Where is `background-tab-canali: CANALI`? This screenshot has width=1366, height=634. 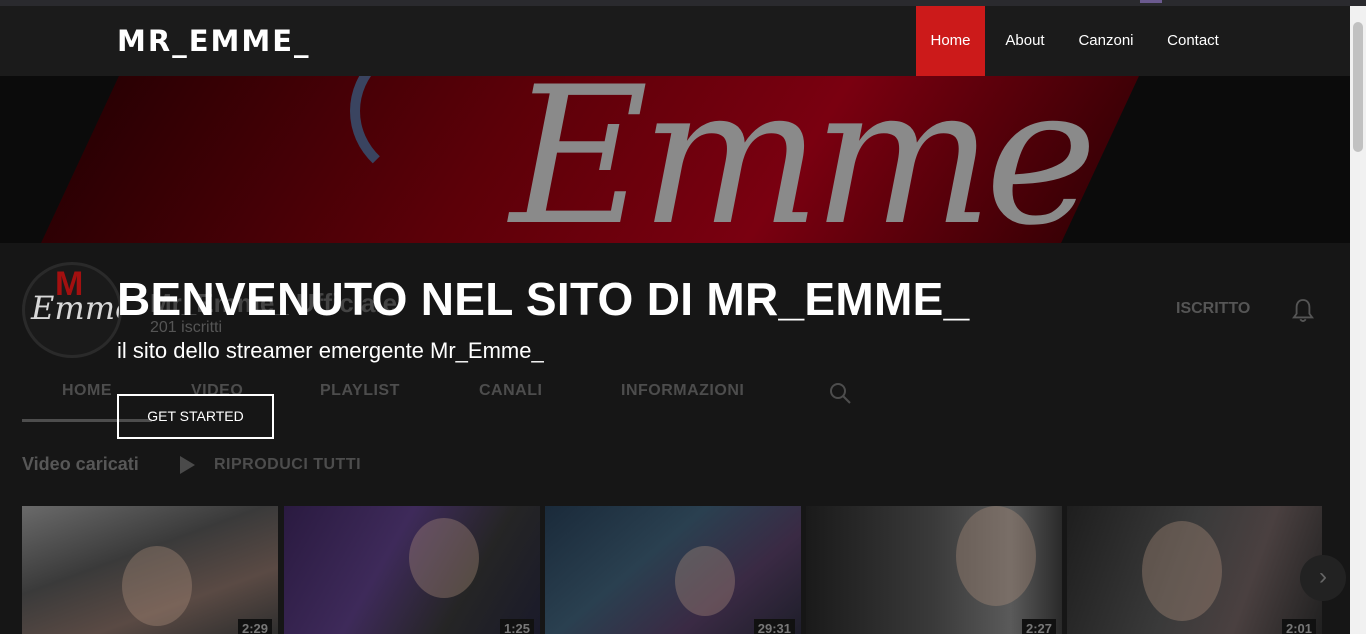
background-tab-canali: CANALI is located at coordinates (511, 390).